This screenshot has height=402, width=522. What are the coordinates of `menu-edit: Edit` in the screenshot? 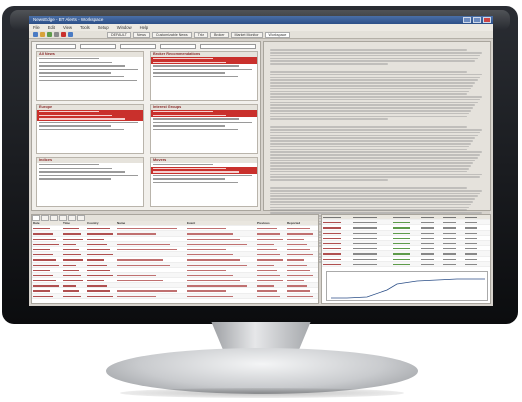 It's located at (51, 27).